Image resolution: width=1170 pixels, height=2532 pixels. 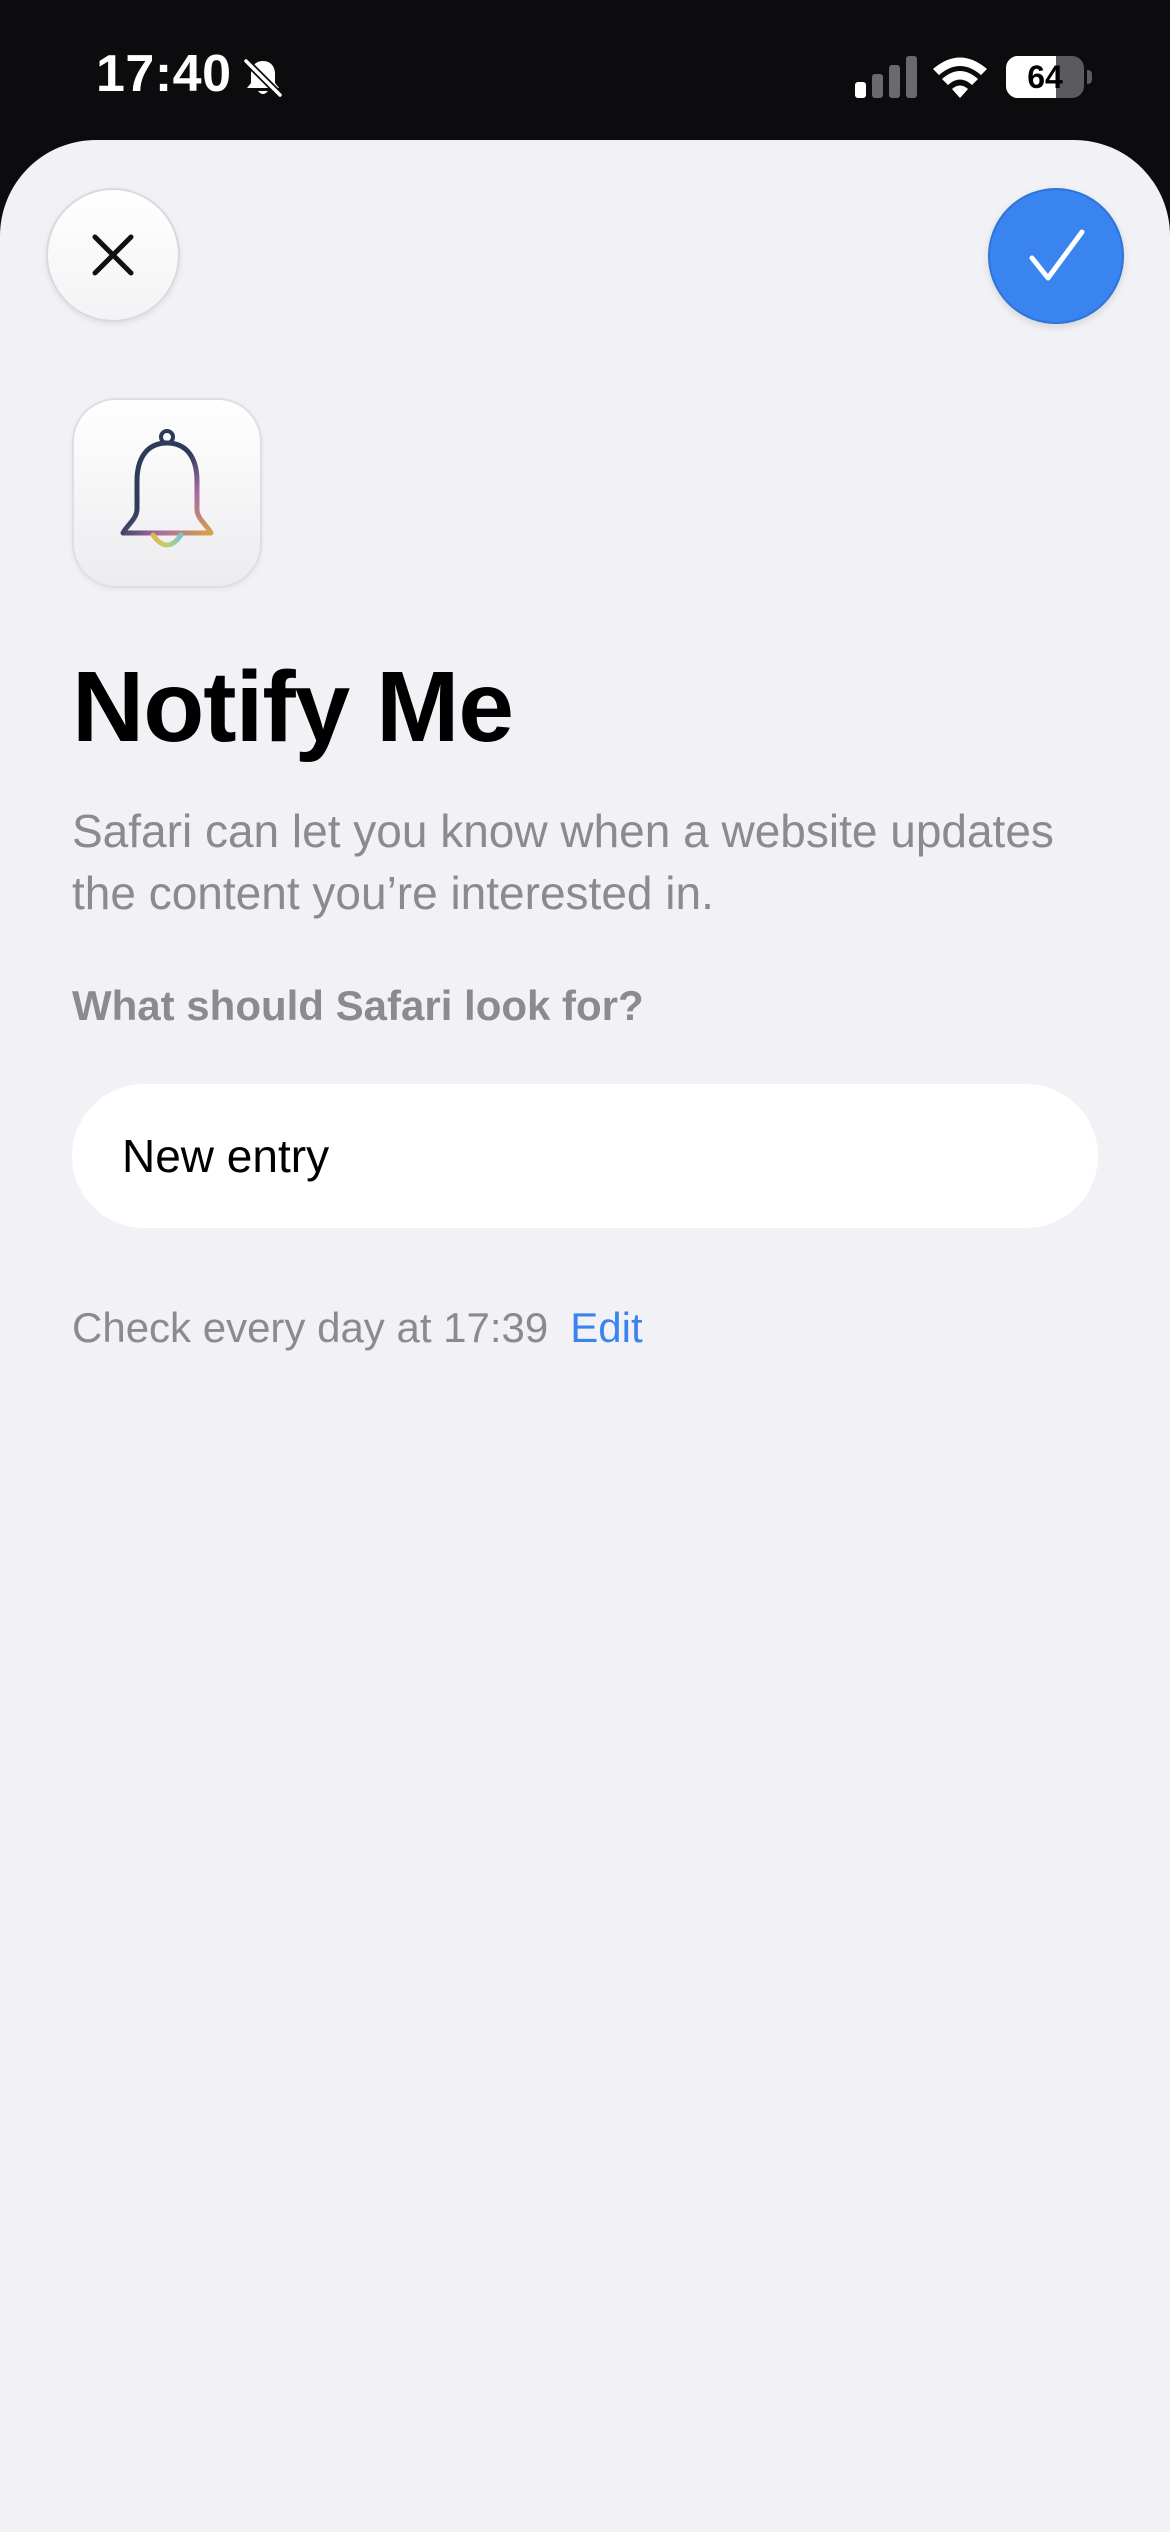 I want to click on app-icon, so click(x=167, y=493).